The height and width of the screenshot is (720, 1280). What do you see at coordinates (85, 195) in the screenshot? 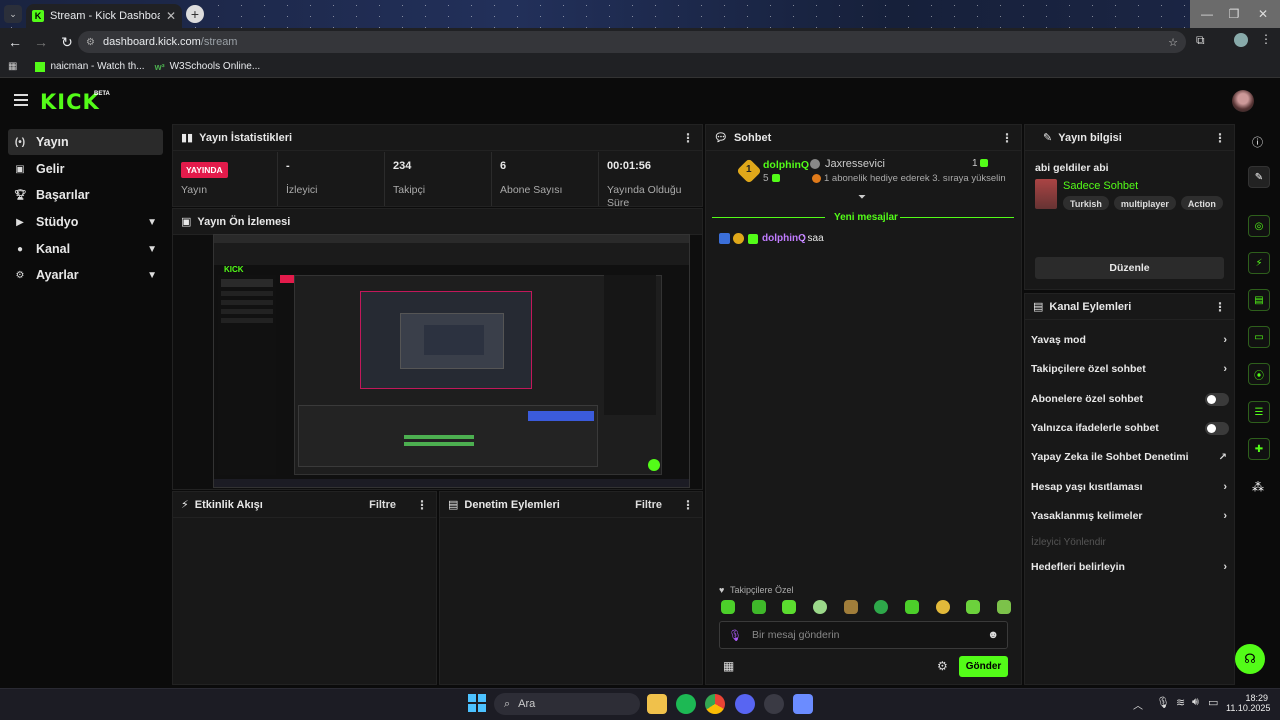
I see `sidebar-item-basarilar: 🏆︎ Başarılar` at bounding box center [85, 195].